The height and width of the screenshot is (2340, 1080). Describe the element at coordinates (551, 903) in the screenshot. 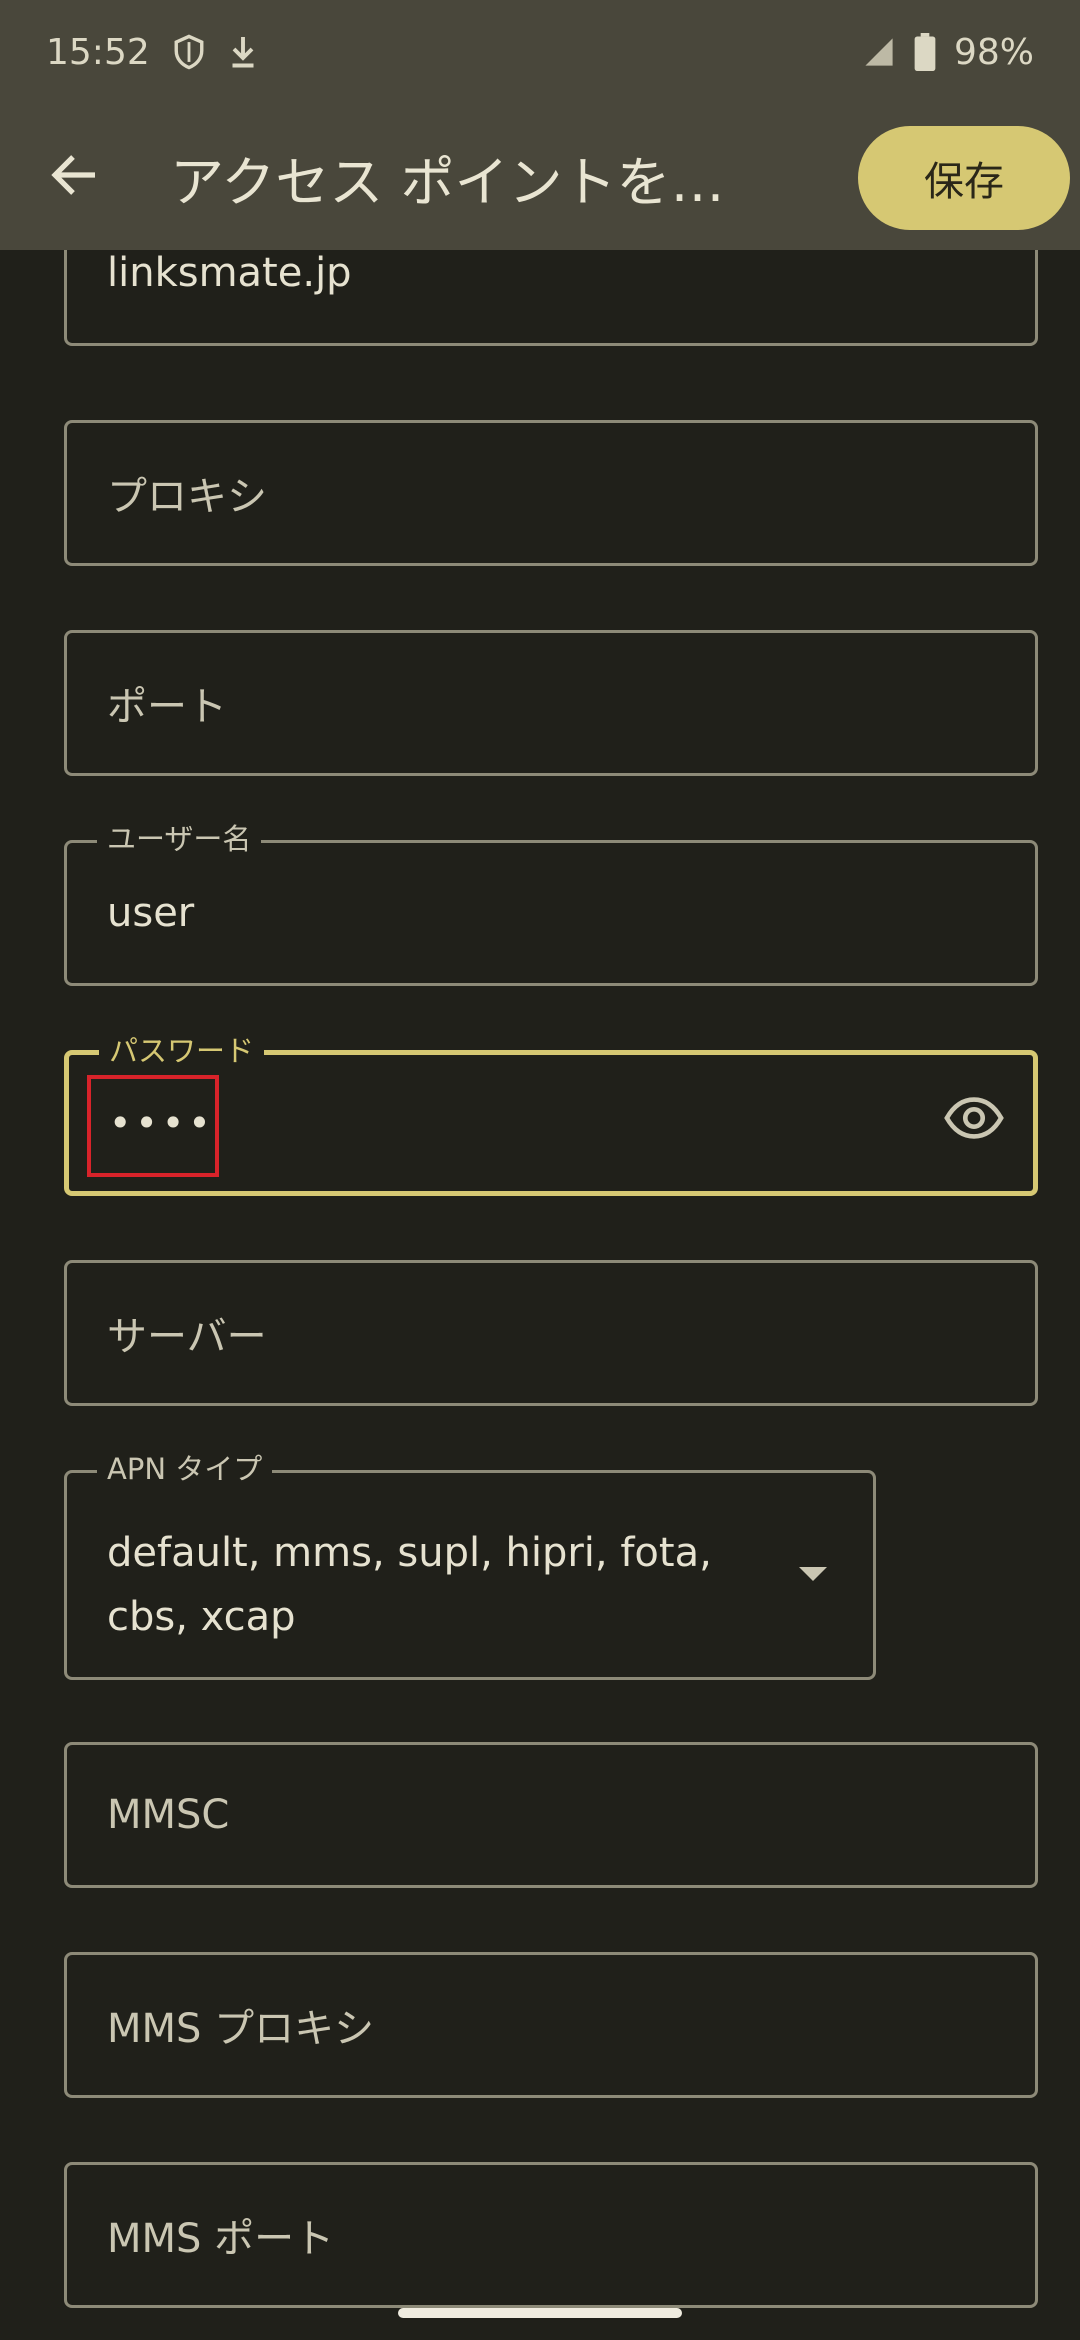

I see `username-field: ユーザー名 user` at that location.